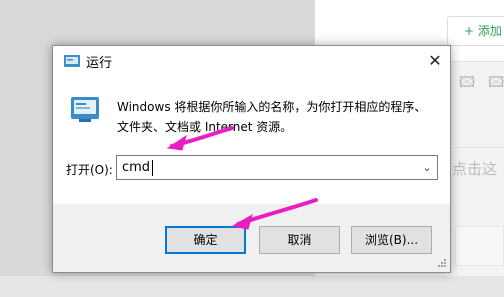 This screenshot has width=504, height=297. What do you see at coordinates (427, 167) in the screenshot?
I see `chevron-down-icon: ⌄` at bounding box center [427, 167].